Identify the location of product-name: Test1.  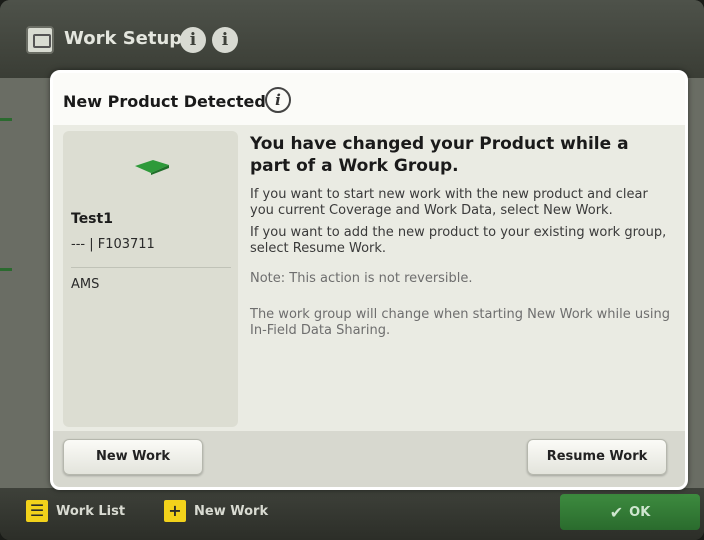
(92, 219).